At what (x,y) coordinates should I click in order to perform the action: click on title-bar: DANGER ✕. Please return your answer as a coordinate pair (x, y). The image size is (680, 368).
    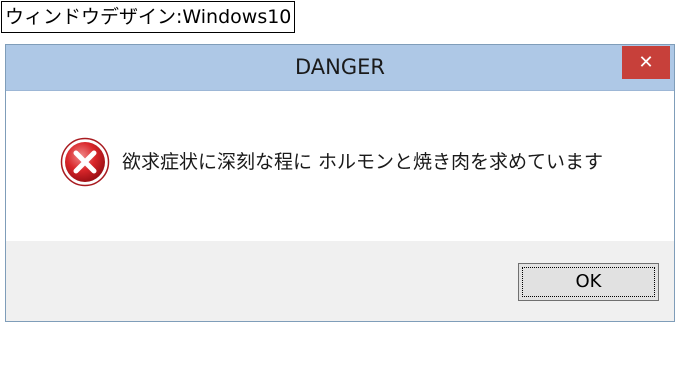
    Looking at the image, I should click on (340, 68).